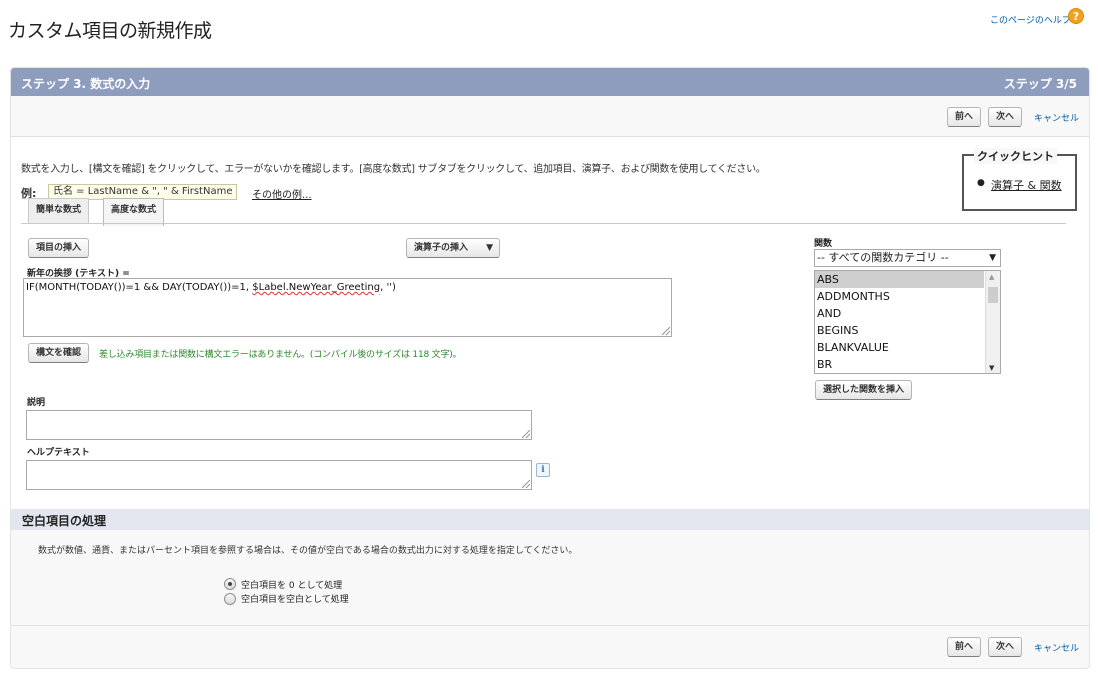  What do you see at coordinates (58, 453) in the screenshot?
I see `help-text-label: ヘルプテキスト` at bounding box center [58, 453].